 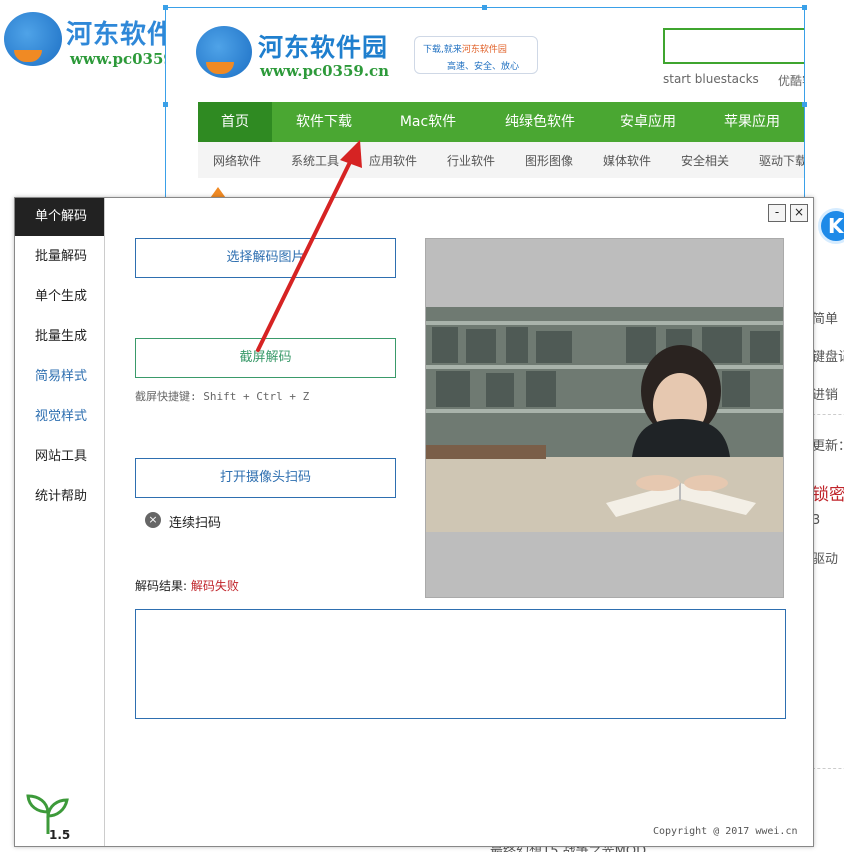 What do you see at coordinates (59, 257) in the screenshot?
I see `sidebar-item-batch-decode: 批量解码` at bounding box center [59, 257].